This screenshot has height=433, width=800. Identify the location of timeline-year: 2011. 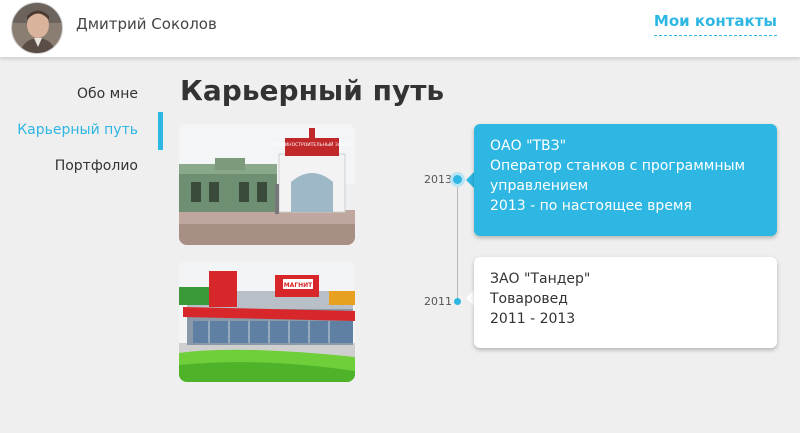
(438, 301).